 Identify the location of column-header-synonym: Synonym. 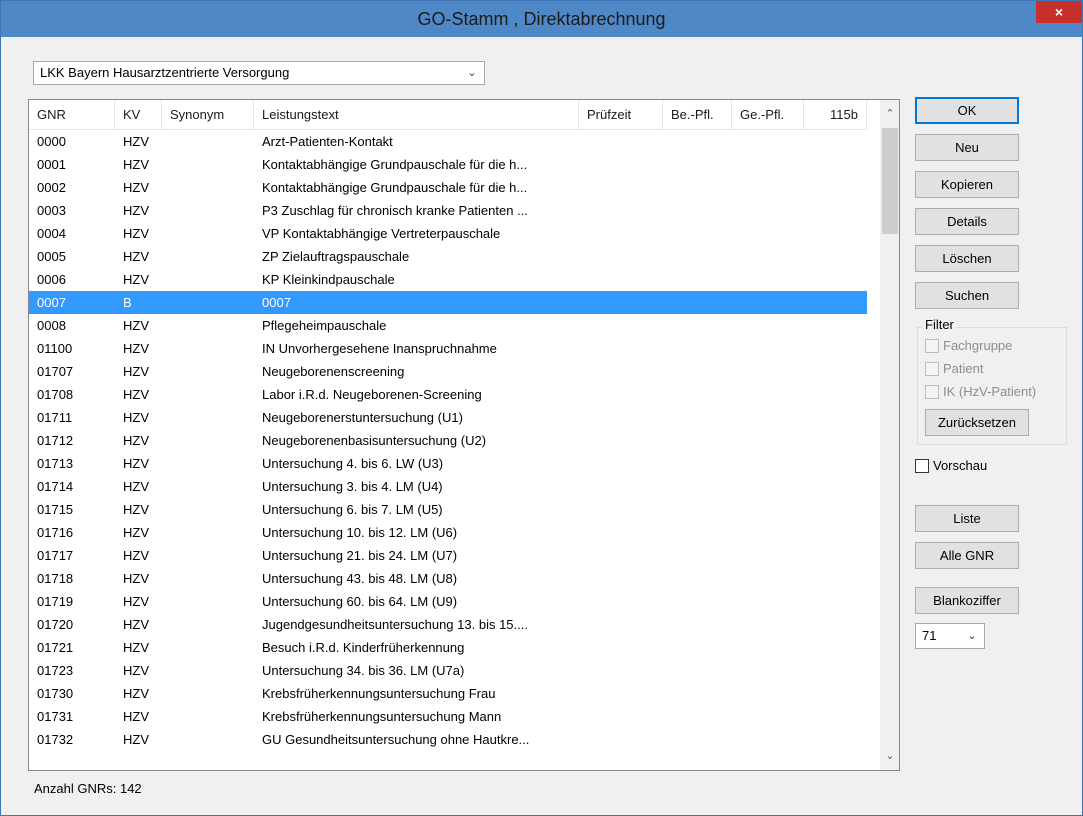
(208, 115).